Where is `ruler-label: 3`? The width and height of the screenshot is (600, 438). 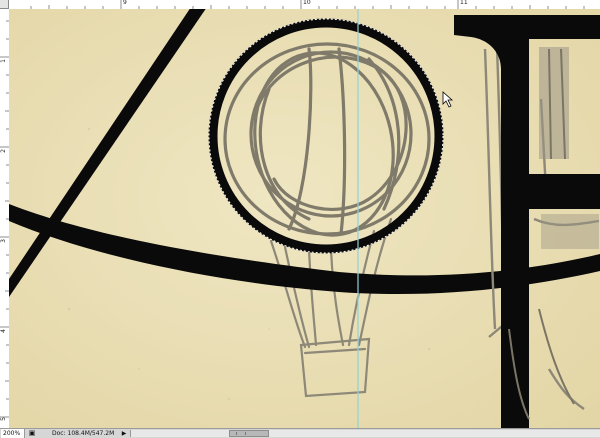
ruler-label: 3 is located at coordinates (3, 241).